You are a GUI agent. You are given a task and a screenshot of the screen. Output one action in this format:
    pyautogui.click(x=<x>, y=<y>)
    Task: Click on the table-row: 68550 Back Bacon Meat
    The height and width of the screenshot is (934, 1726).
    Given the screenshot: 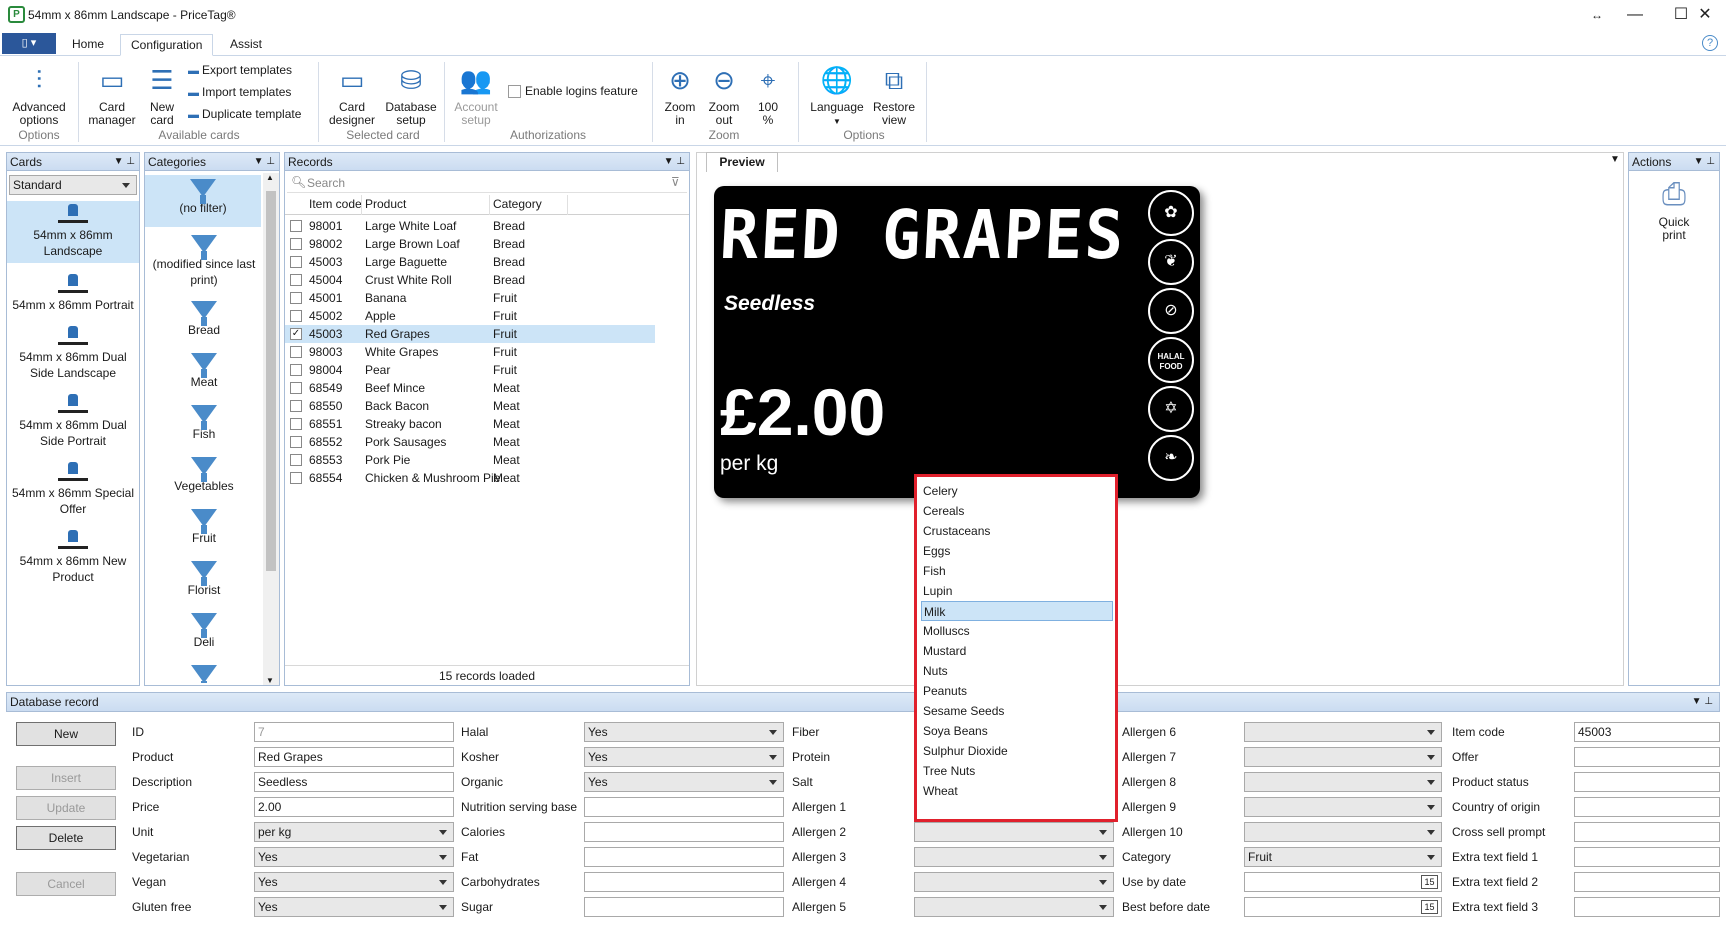 What is the action you would take?
    pyautogui.click(x=470, y=406)
    